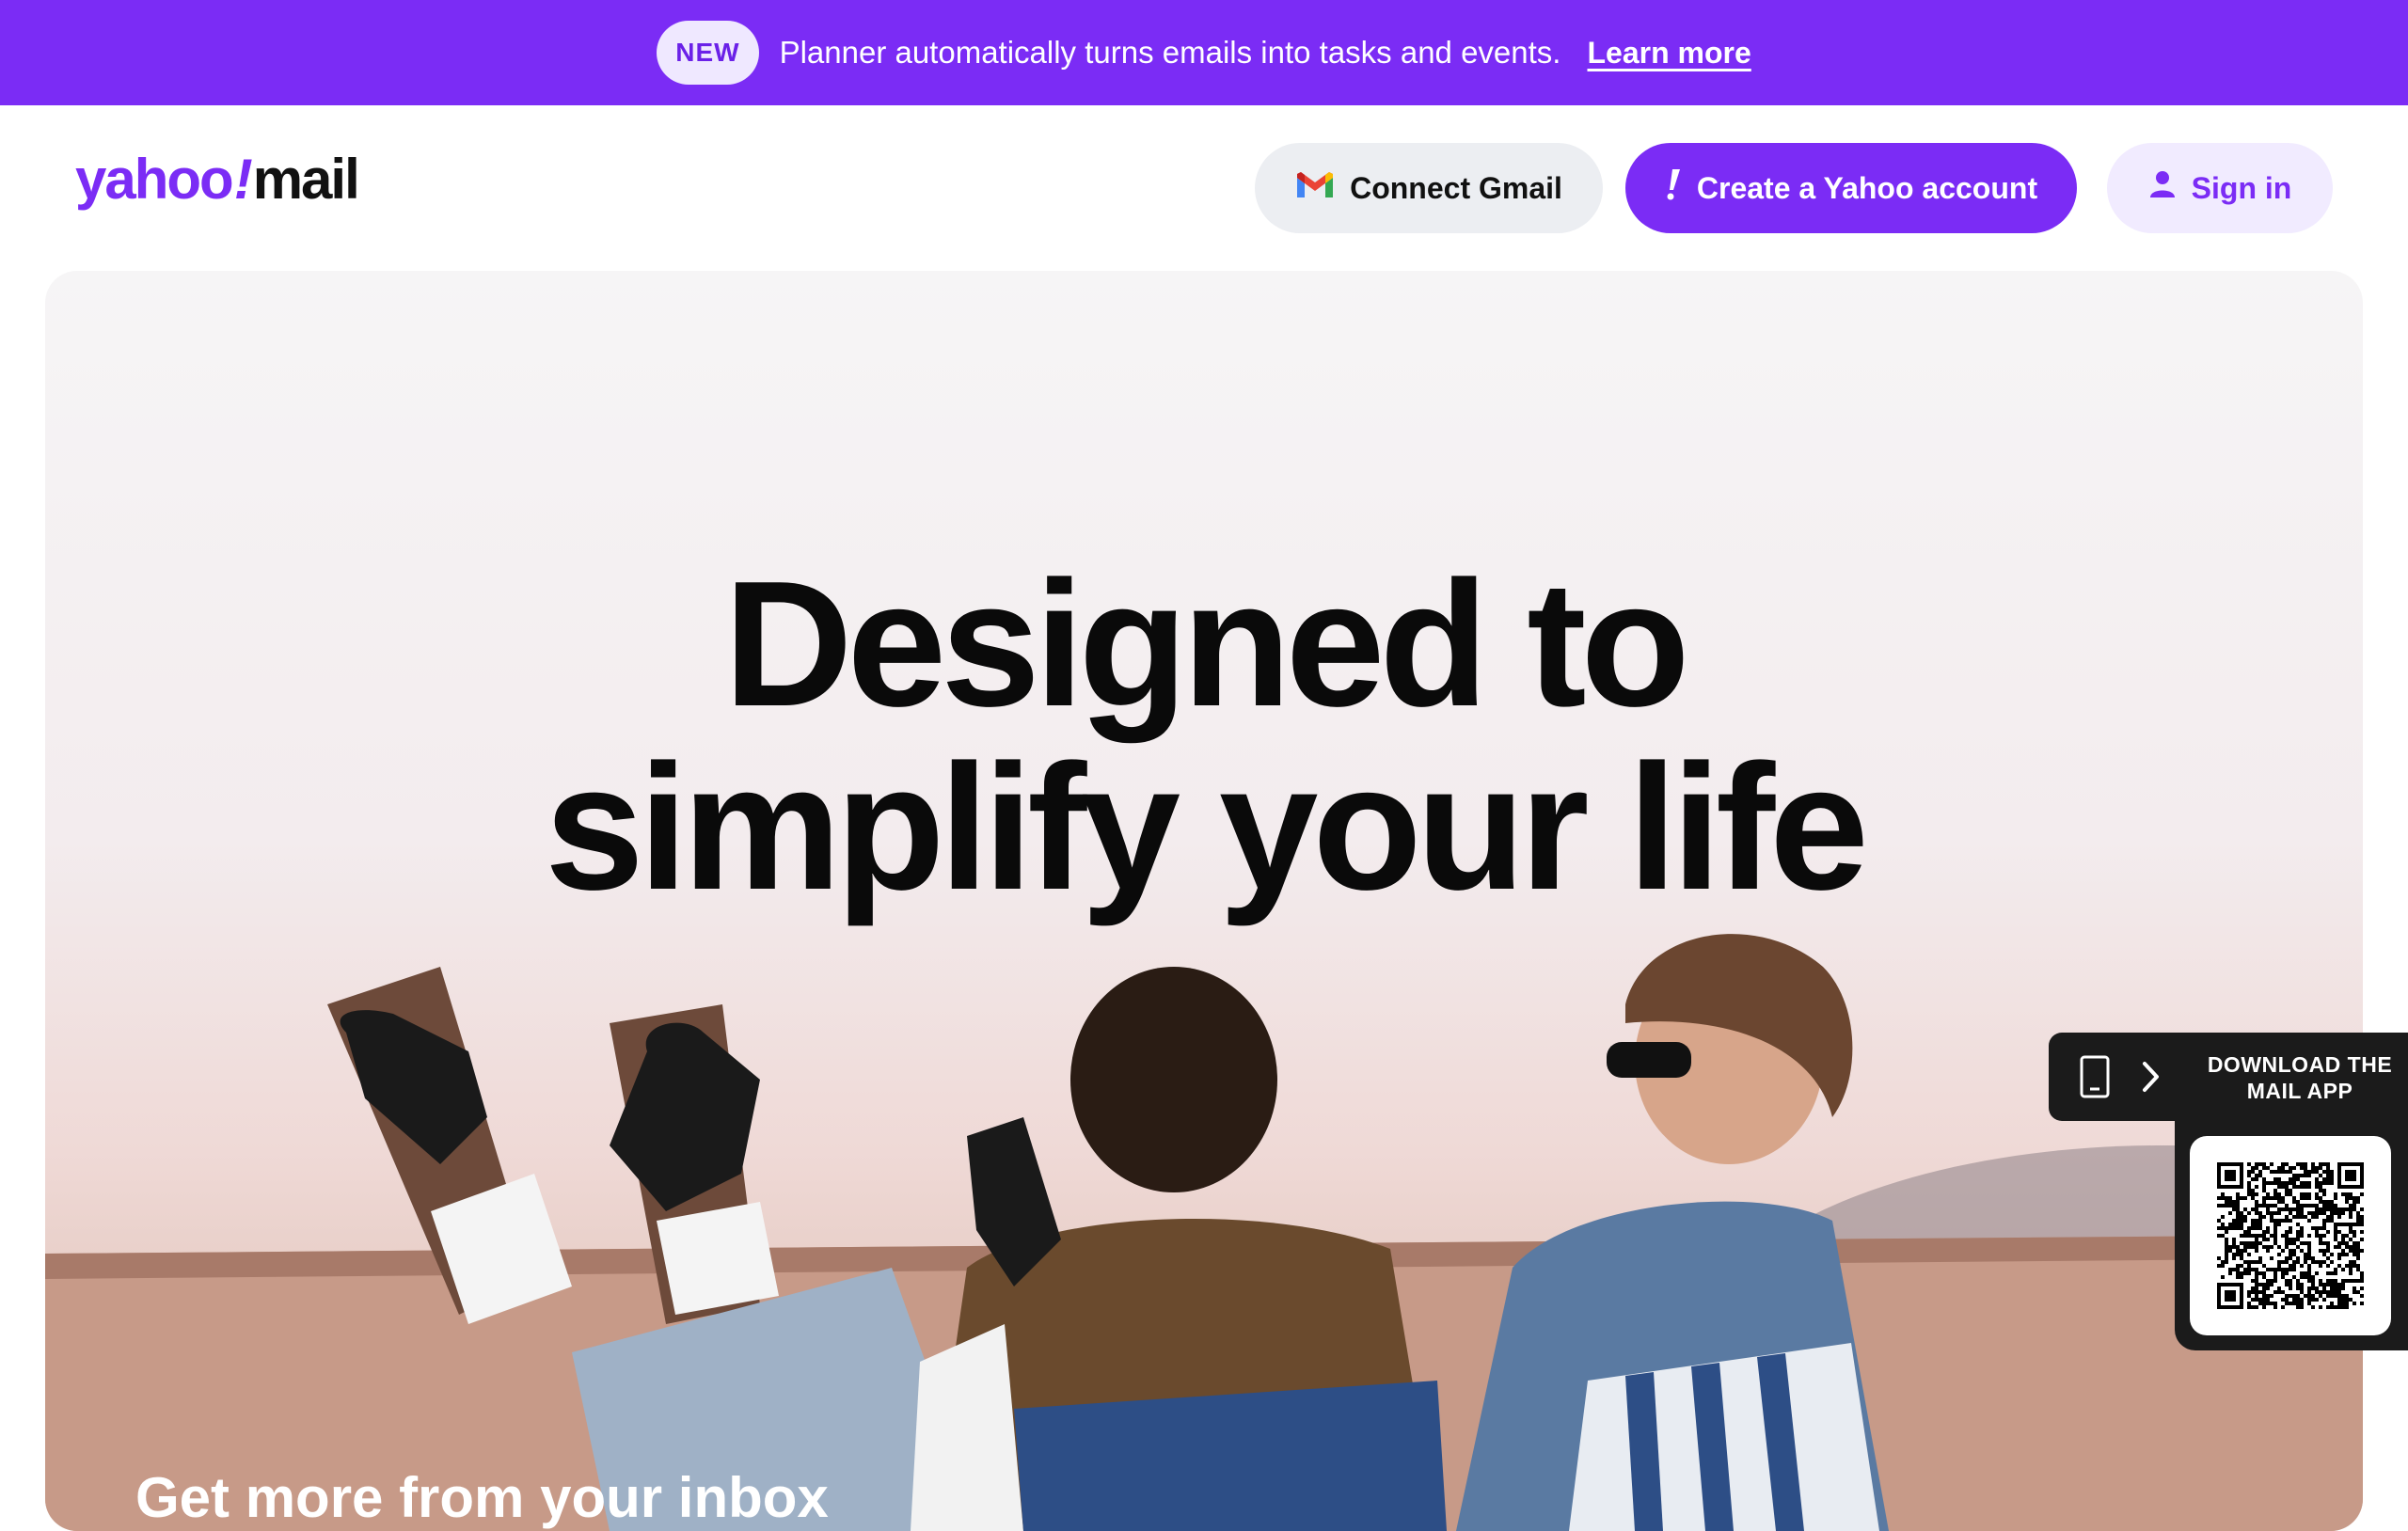 Image resolution: width=2408 pixels, height=1531 pixels. Describe the element at coordinates (1867, 187) in the screenshot. I see `create-account-label: Create a Yahoo account` at that location.